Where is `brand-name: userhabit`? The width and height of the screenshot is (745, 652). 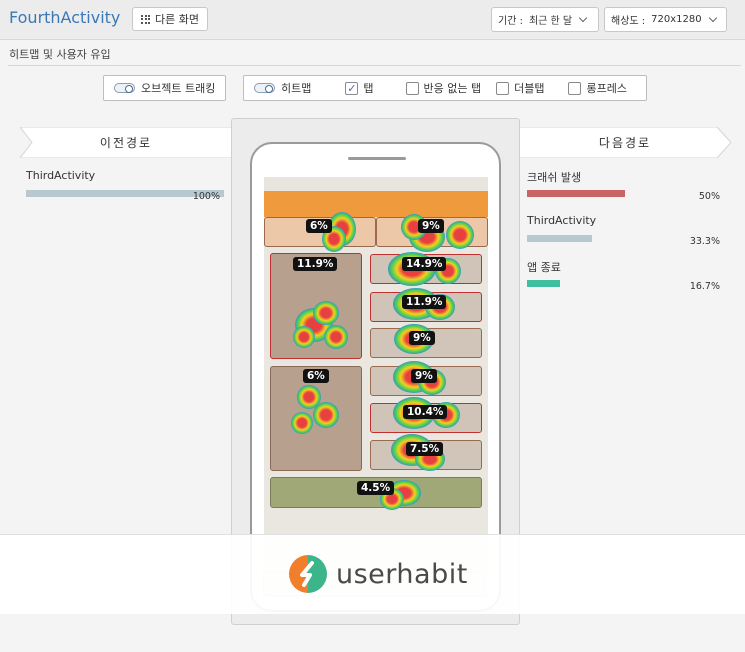 brand-name: userhabit is located at coordinates (402, 574).